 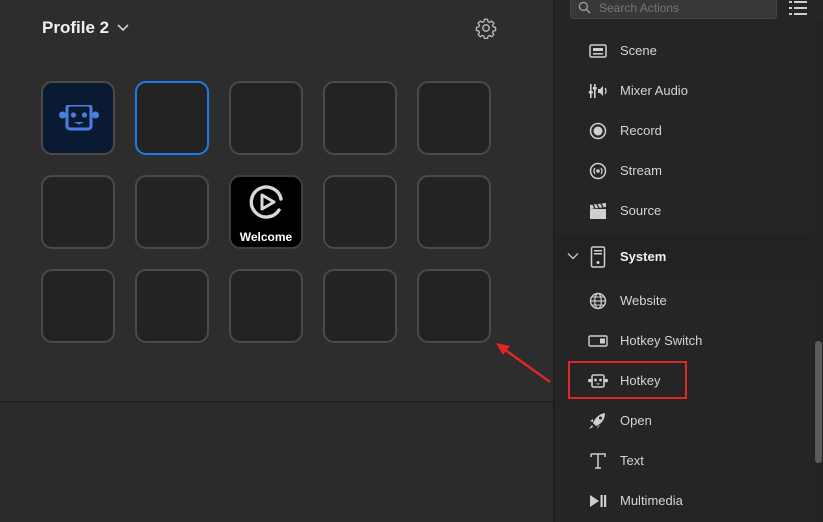 What do you see at coordinates (636, 420) in the screenshot?
I see `action-label: Open` at bounding box center [636, 420].